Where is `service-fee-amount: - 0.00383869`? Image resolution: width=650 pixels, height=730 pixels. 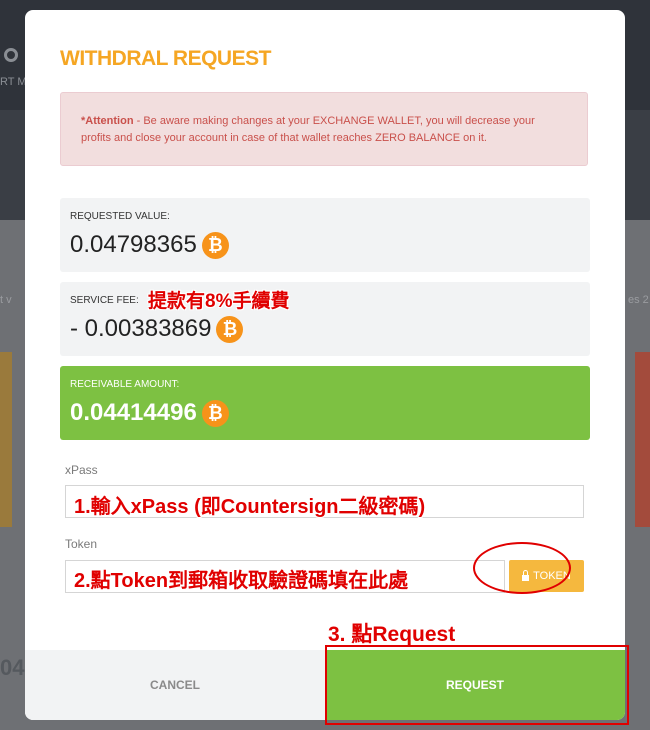 service-fee-amount: - 0.00383869 is located at coordinates (141, 328).